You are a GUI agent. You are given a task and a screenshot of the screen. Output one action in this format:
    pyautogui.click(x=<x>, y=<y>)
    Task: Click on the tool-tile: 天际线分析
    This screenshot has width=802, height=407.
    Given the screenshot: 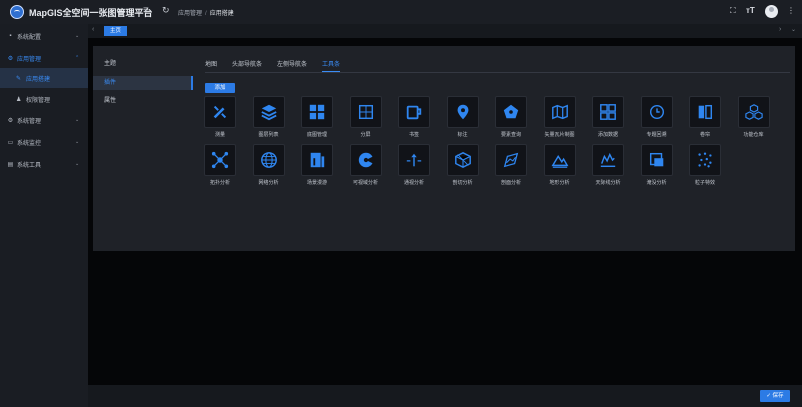 What is the action you would take?
    pyautogui.click(x=608, y=167)
    